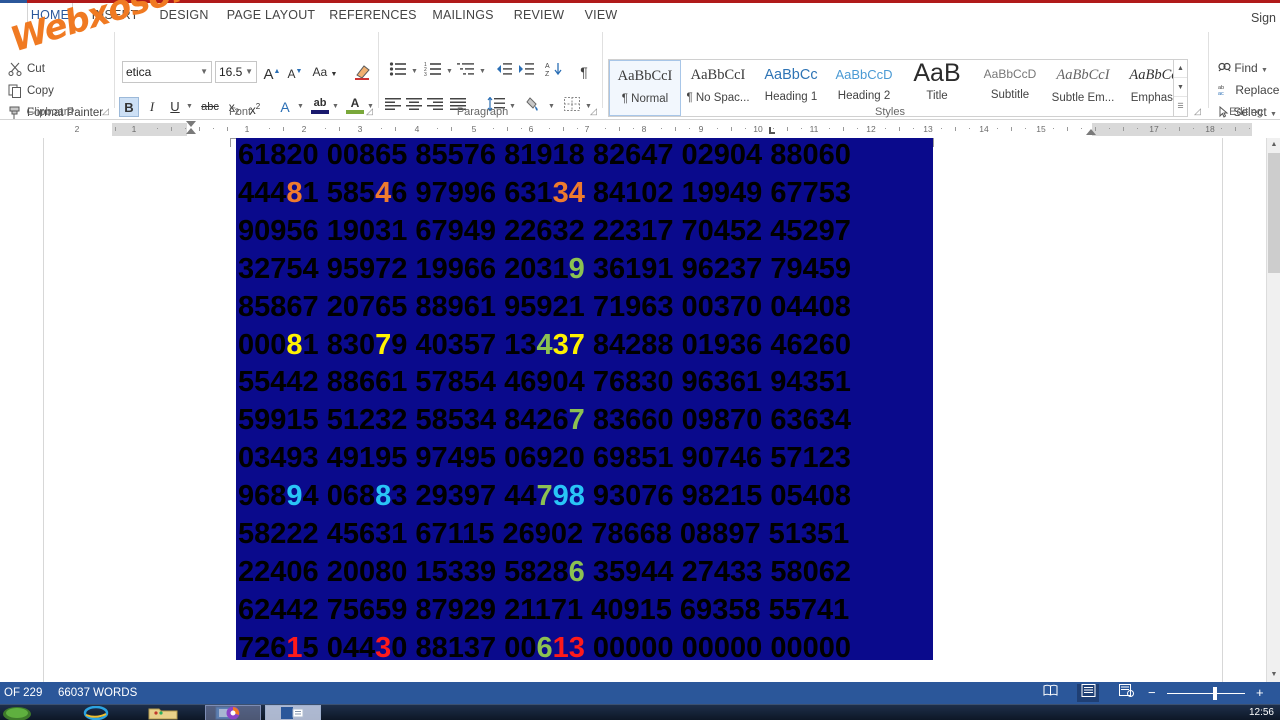  Describe the element at coordinates (271, 15) in the screenshot. I see `tab-page-layout: PAGE LAYOUT` at that location.